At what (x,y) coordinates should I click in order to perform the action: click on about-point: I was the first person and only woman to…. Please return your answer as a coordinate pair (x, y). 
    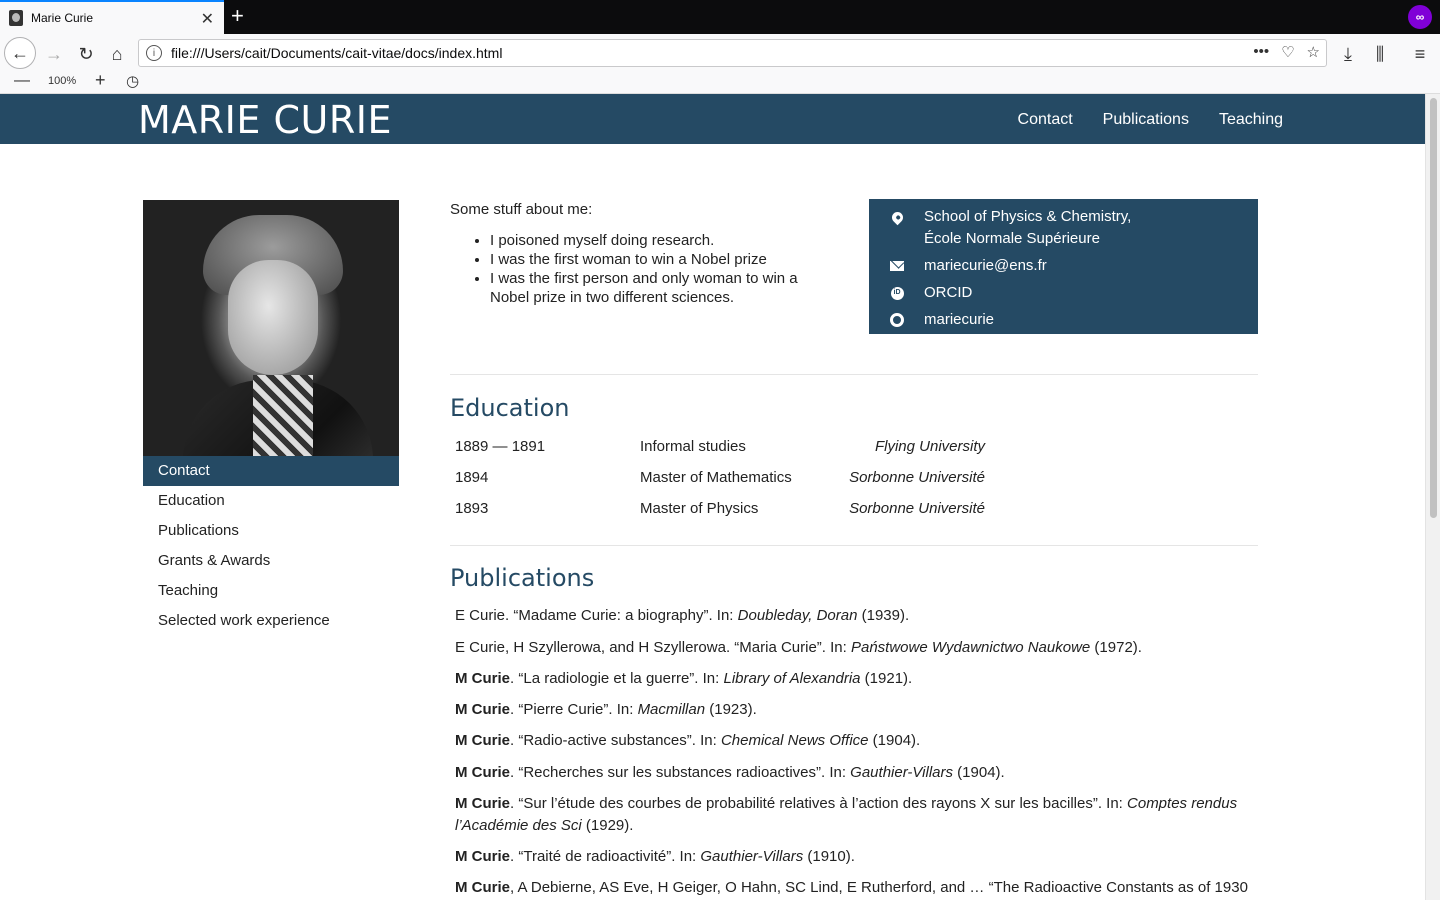
    Looking at the image, I should click on (660, 288).